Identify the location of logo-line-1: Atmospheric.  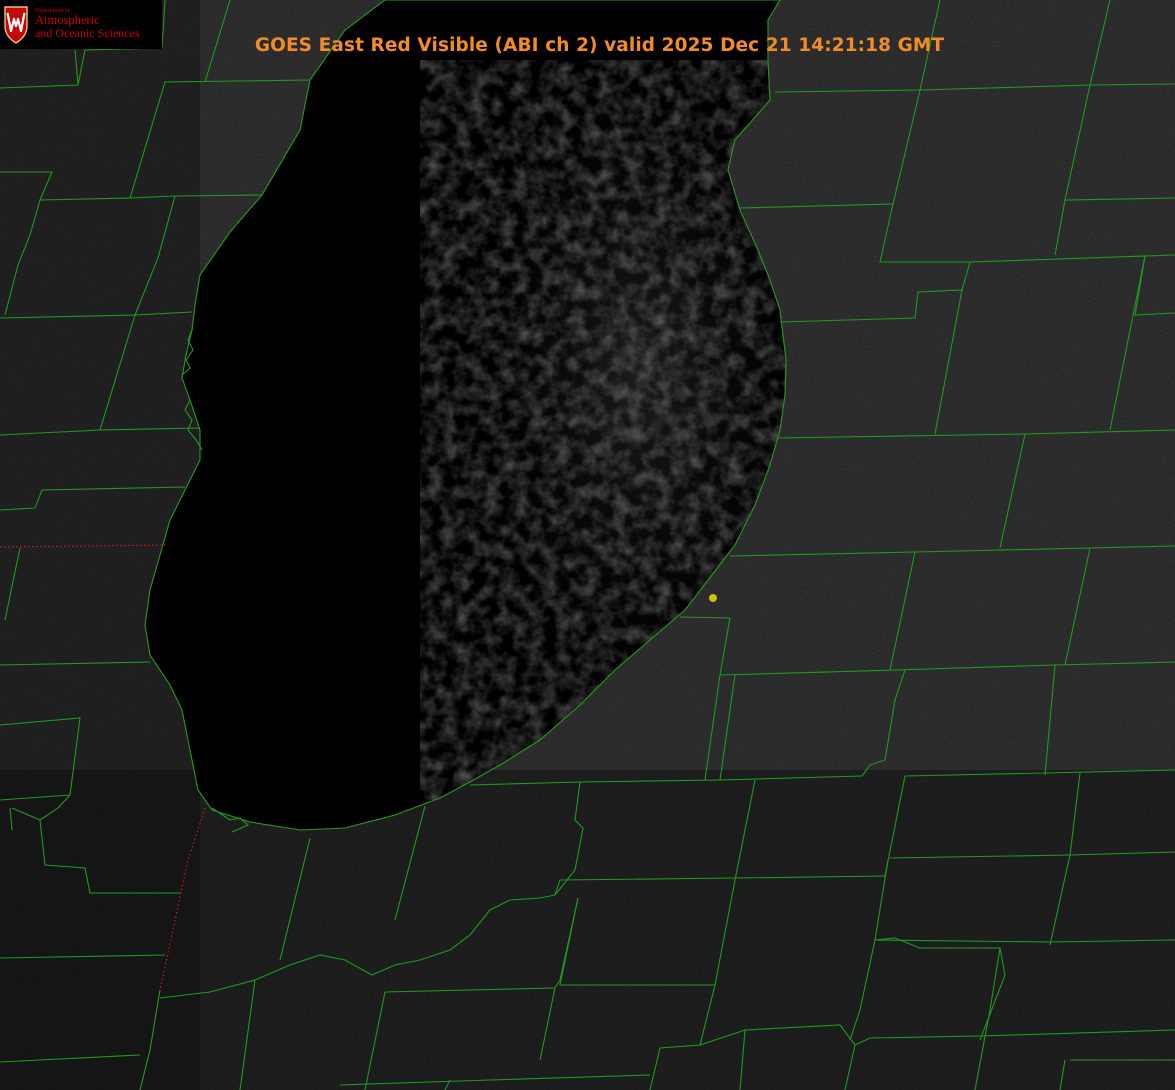
(67, 20).